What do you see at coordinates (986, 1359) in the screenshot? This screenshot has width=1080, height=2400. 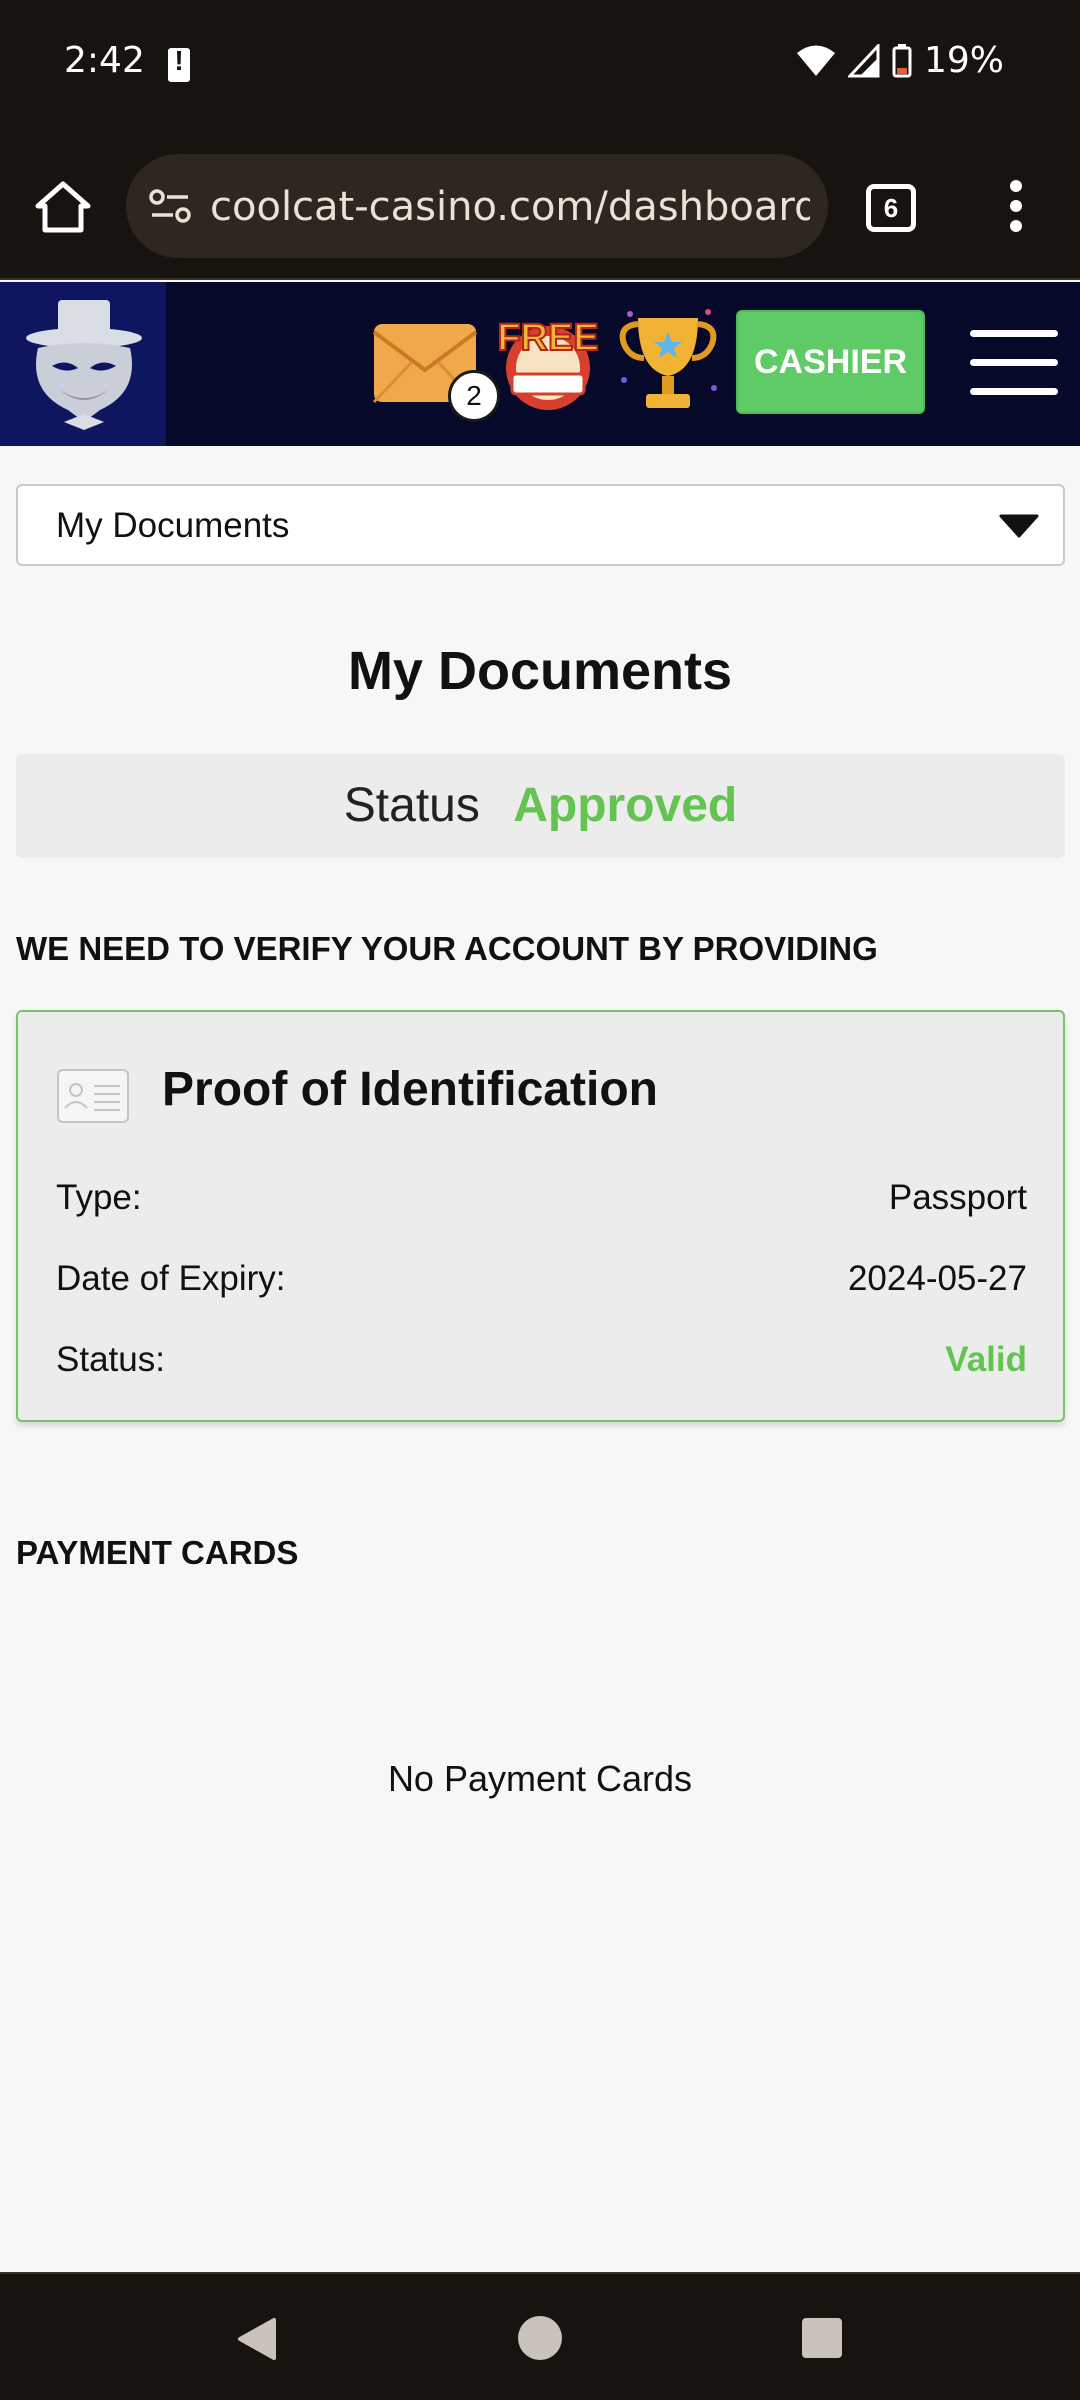 I see `id-row-value: Valid` at bounding box center [986, 1359].